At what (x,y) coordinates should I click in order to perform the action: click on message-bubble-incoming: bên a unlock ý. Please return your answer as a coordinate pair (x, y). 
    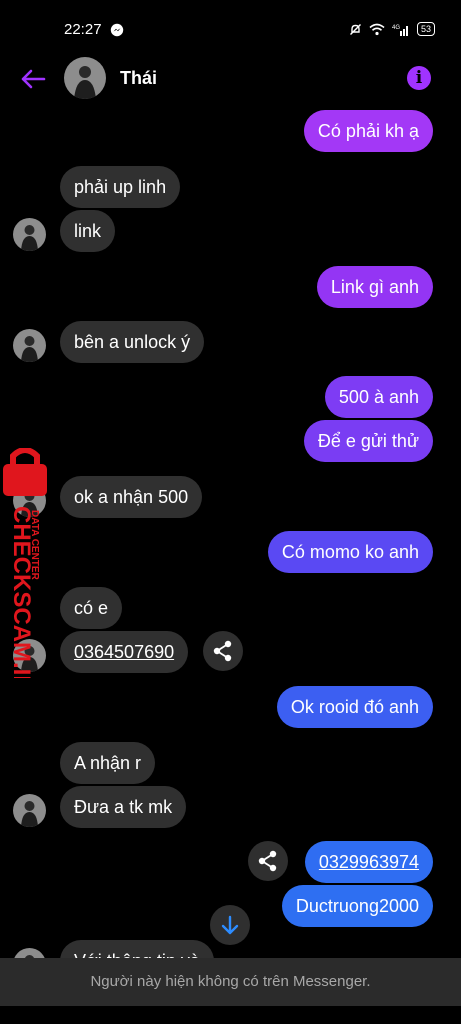
    Looking at the image, I should click on (132, 342).